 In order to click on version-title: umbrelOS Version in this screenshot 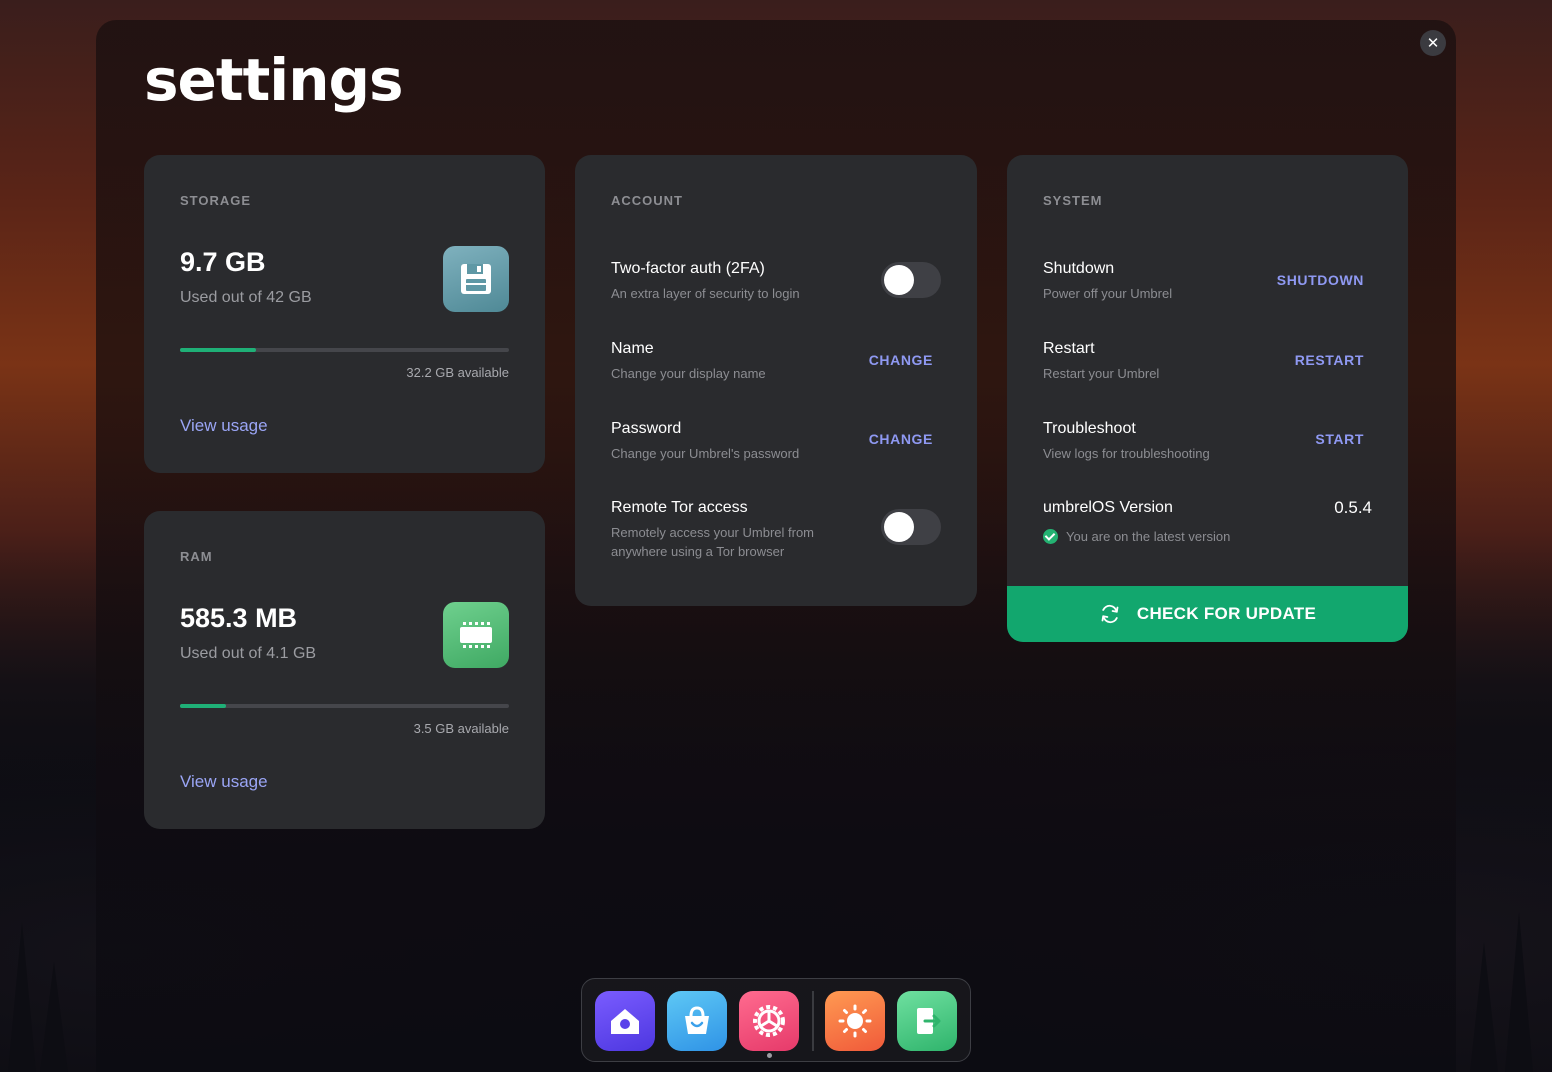, I will do `click(1108, 507)`.